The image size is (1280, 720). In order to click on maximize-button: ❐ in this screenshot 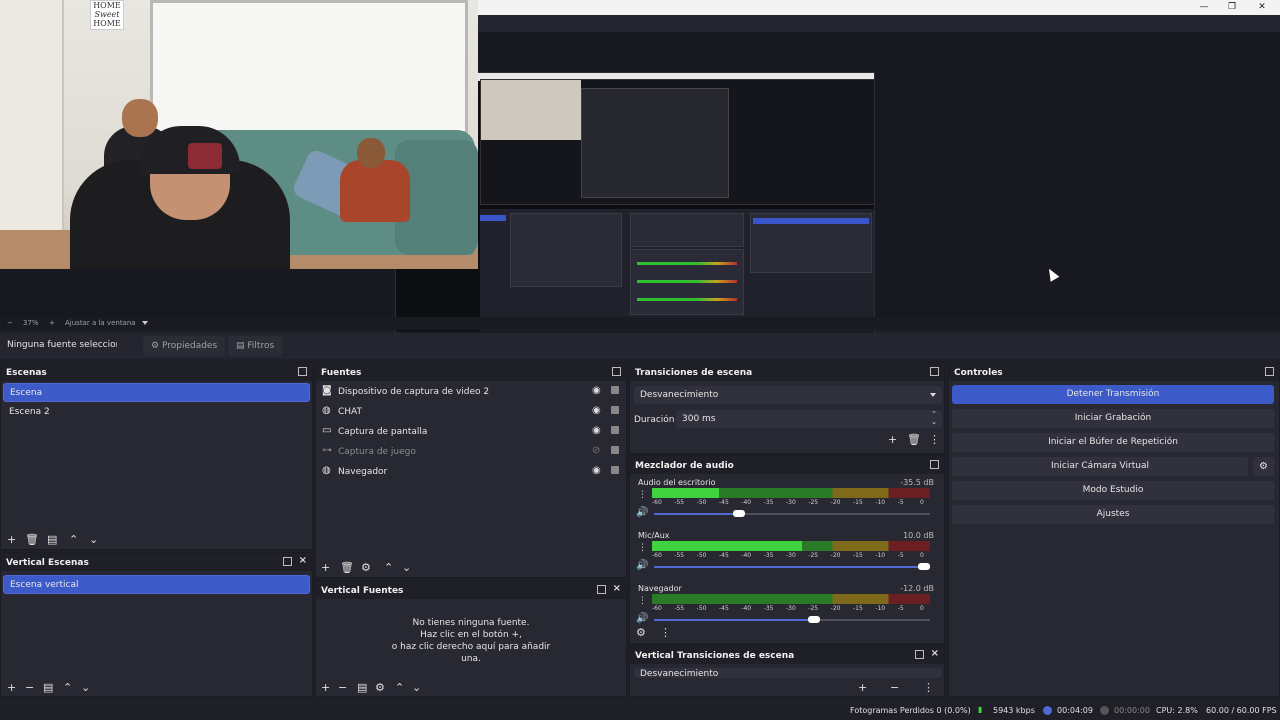, I will do `click(1232, 7)`.